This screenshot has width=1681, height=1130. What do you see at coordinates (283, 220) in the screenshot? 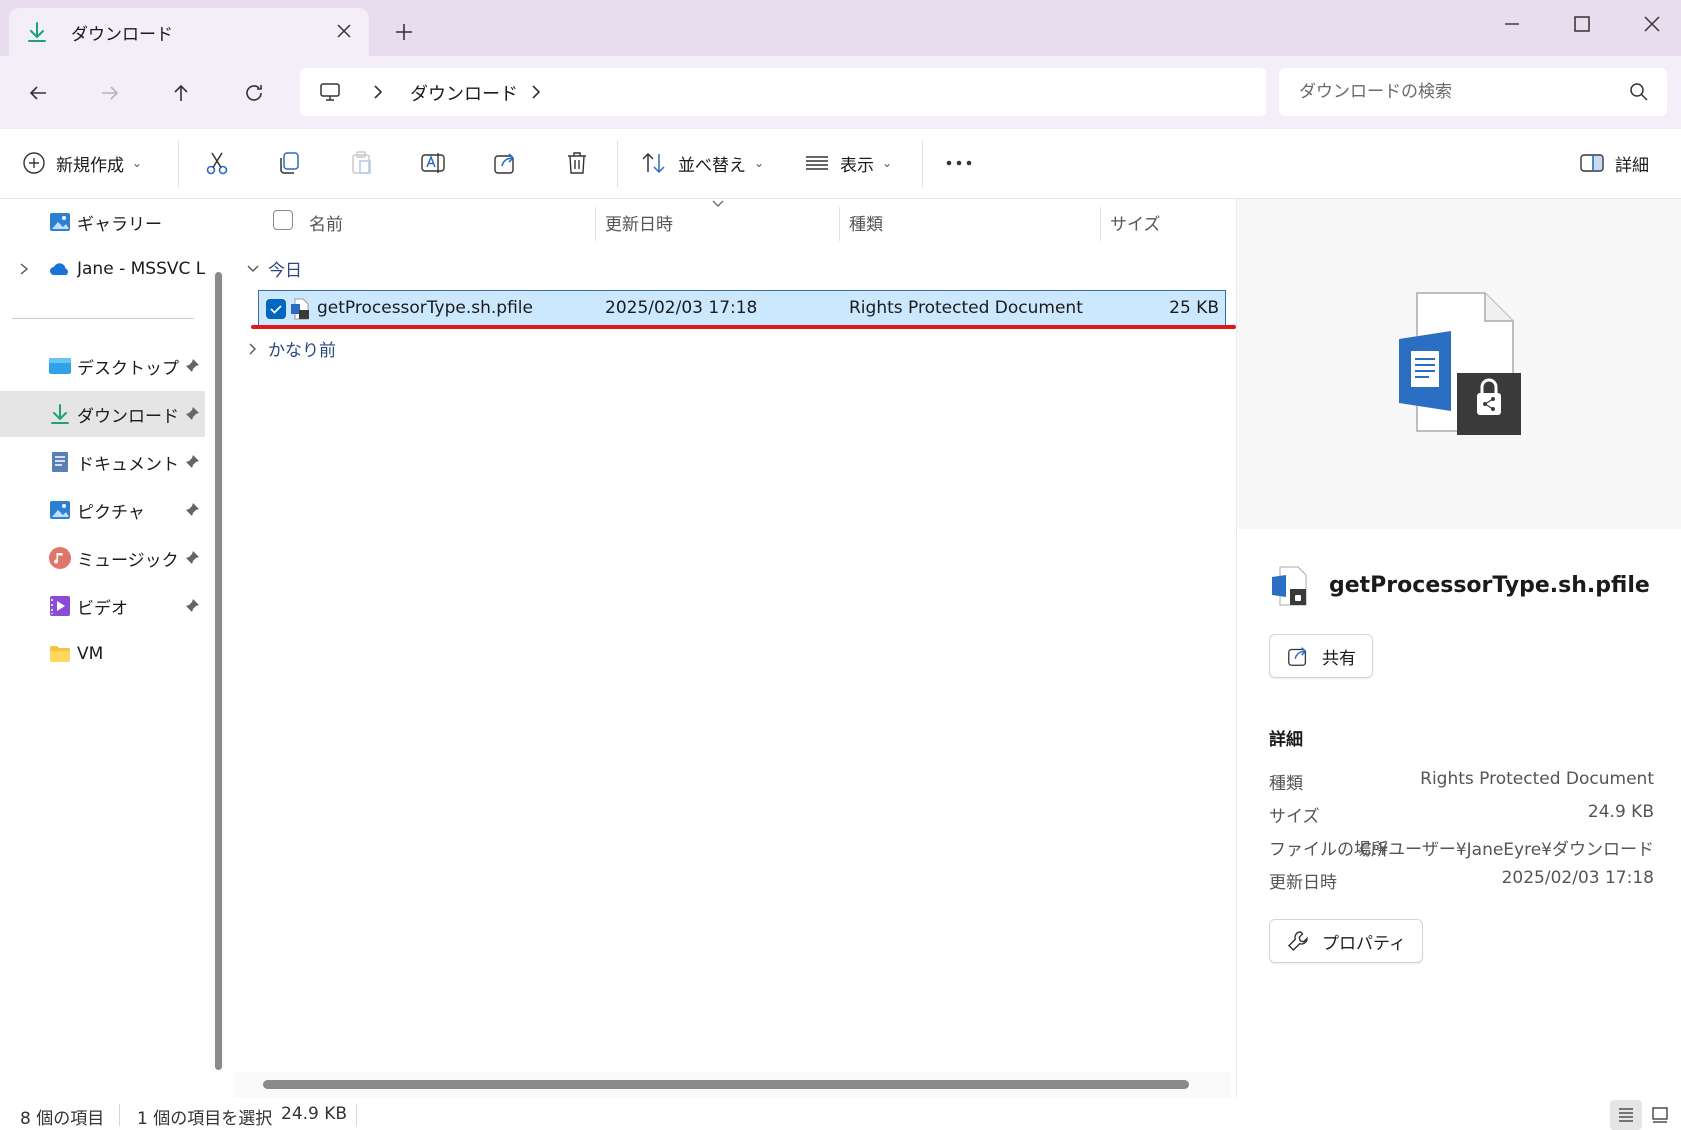
I see `select-all-checkbox` at bounding box center [283, 220].